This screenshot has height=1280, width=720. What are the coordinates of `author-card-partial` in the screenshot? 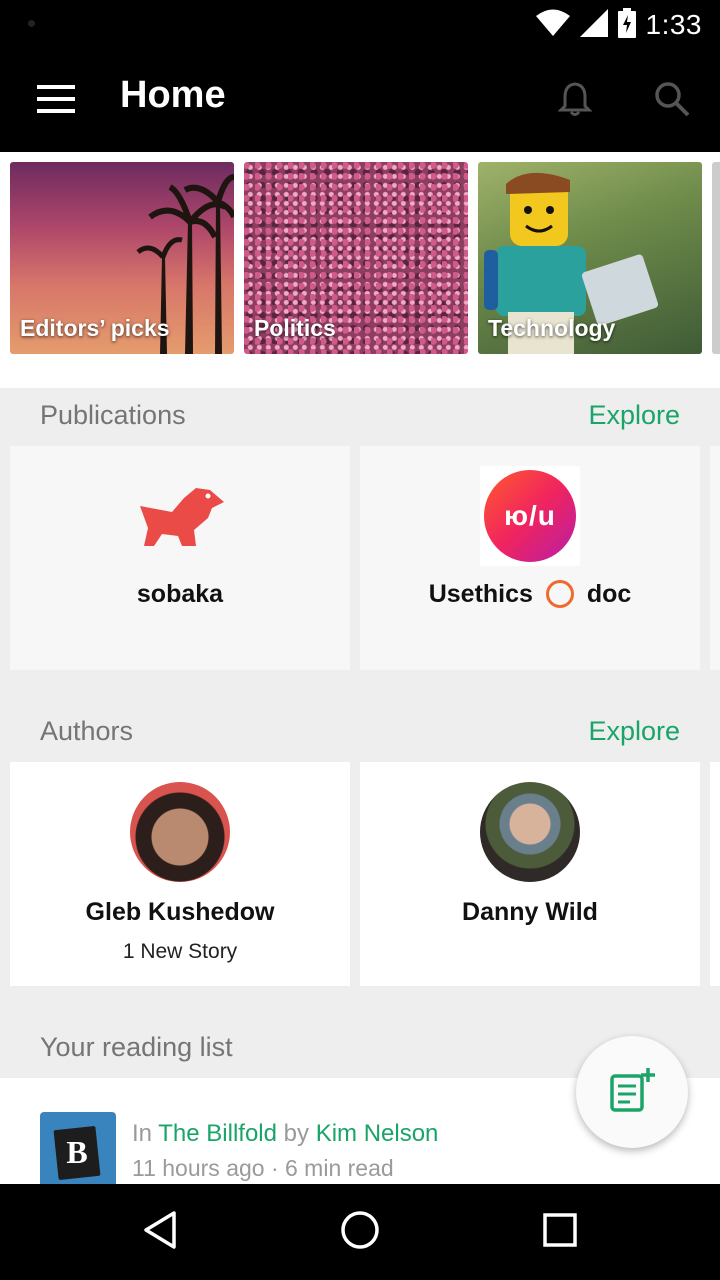 It's located at (715, 874).